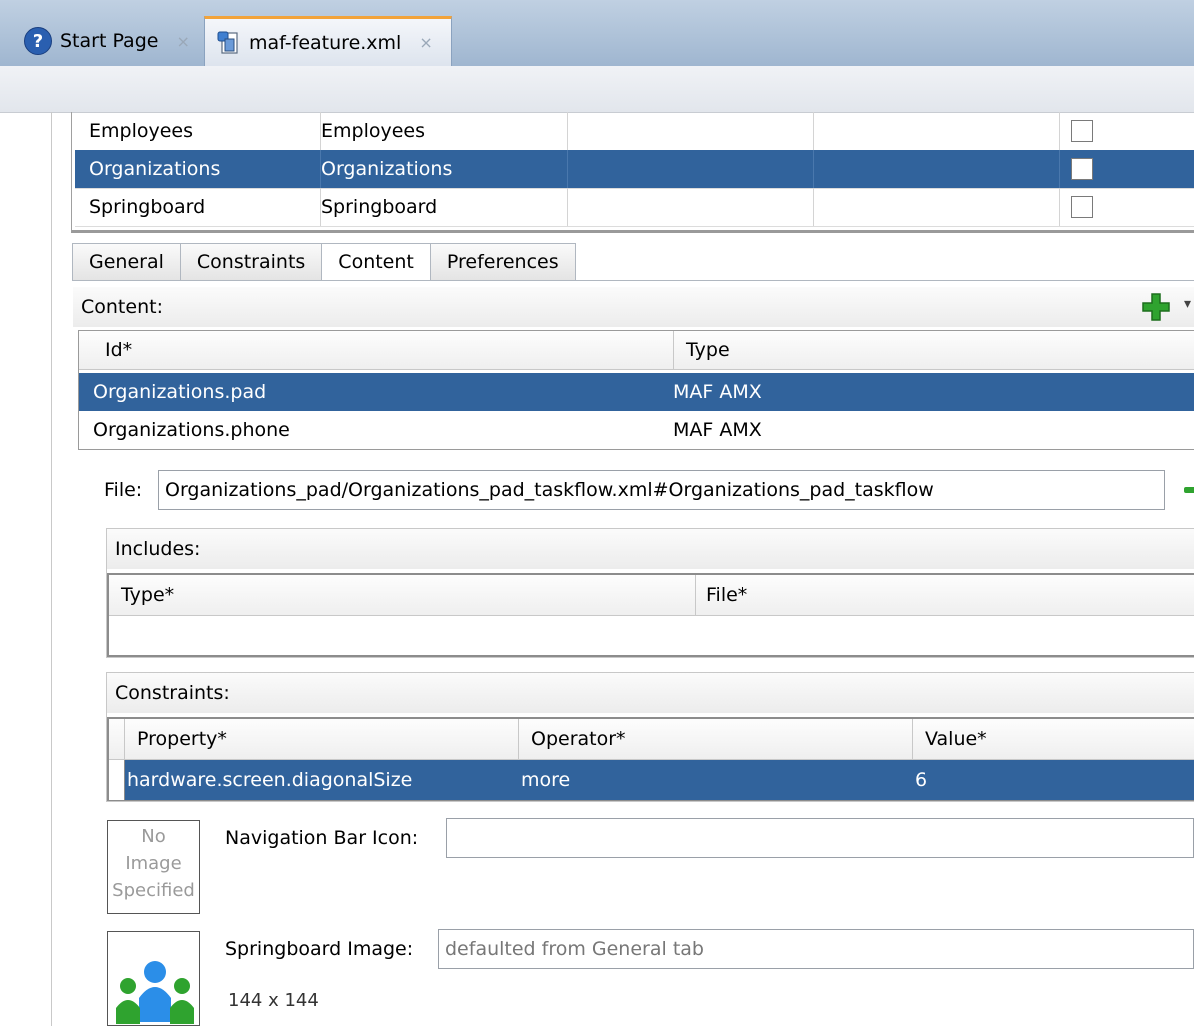 Image resolution: width=1194 pixels, height=1030 pixels. I want to click on tab-preferences: Preferences, so click(502, 262).